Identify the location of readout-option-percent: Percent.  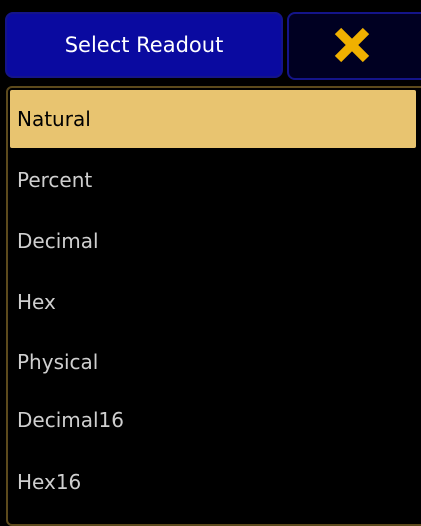
(213, 180).